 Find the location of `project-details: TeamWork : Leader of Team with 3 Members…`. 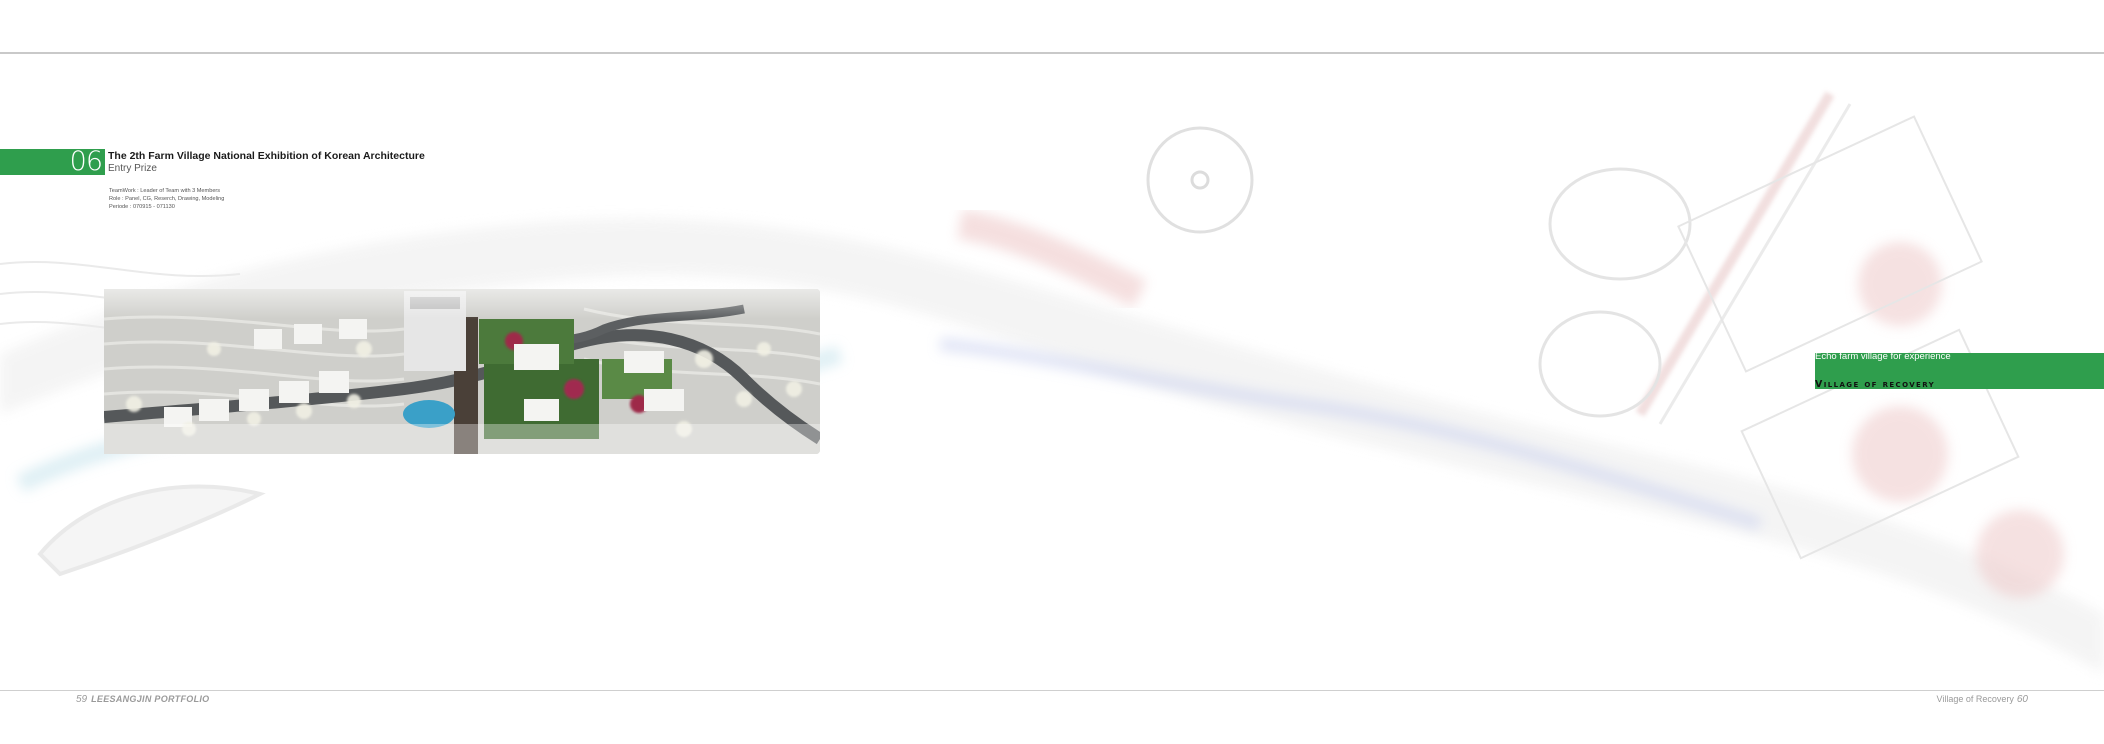

project-details: TeamWork : Leader of Team with 3 Members… is located at coordinates (166, 199).